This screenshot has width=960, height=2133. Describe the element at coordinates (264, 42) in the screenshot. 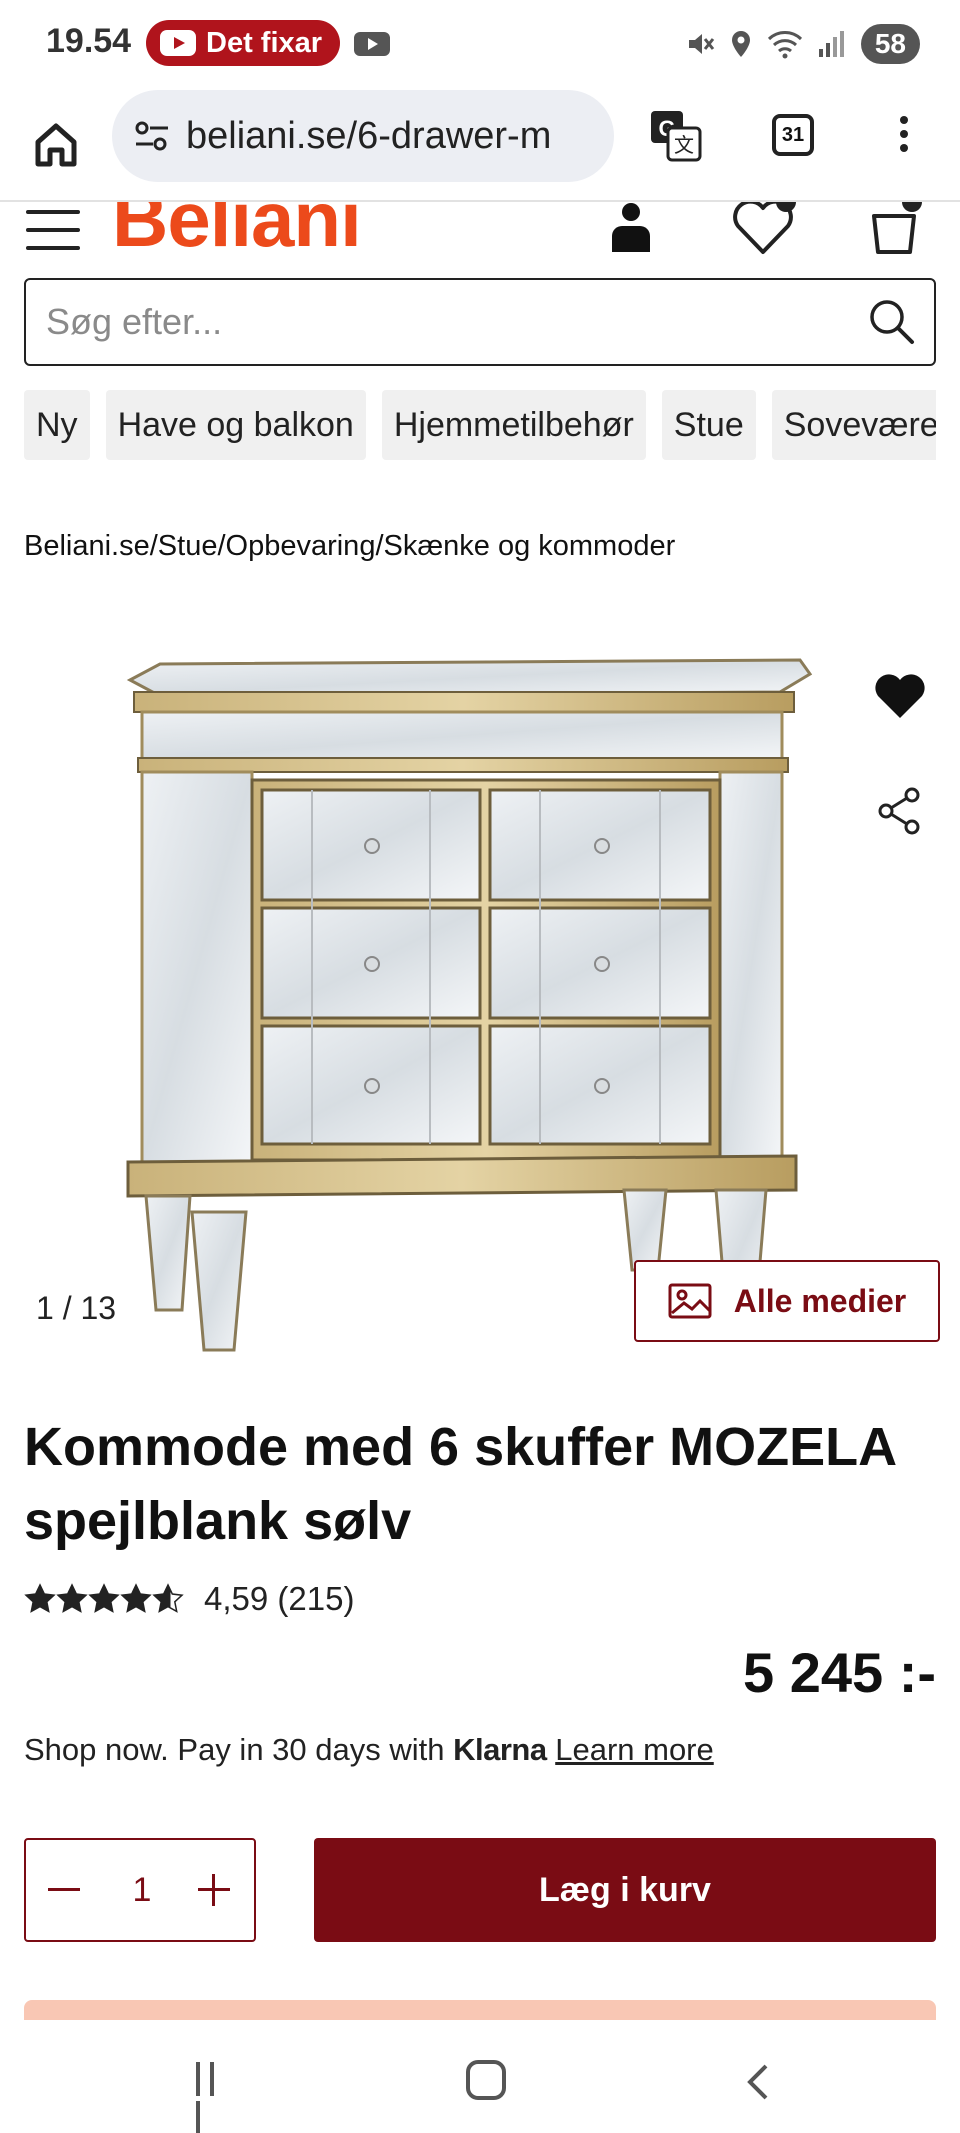

I see `notification-pill-label: Det fixar` at that location.